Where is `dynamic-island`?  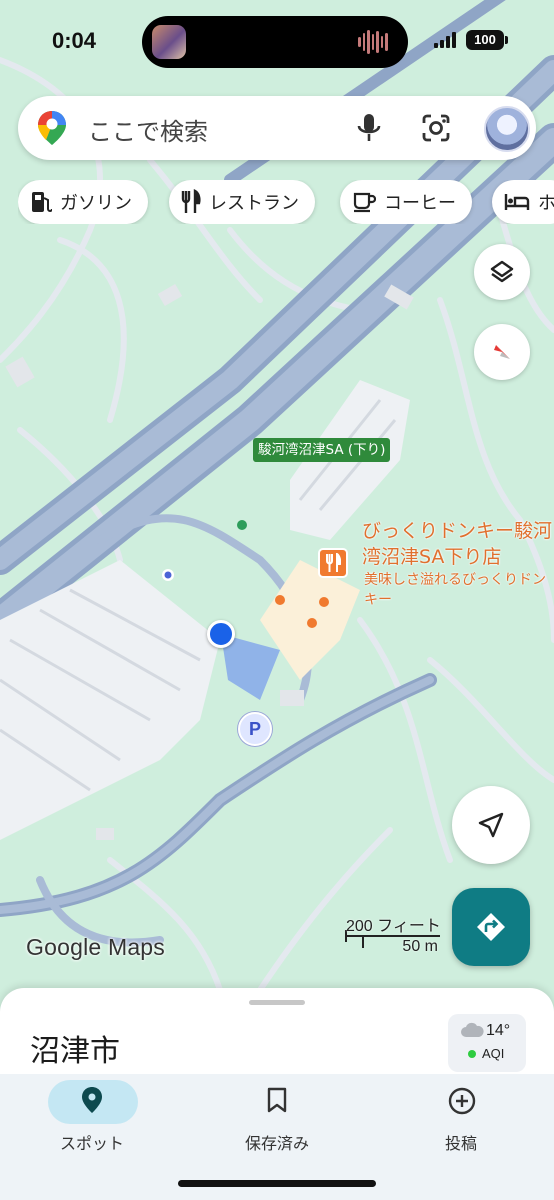
dynamic-island is located at coordinates (275, 42).